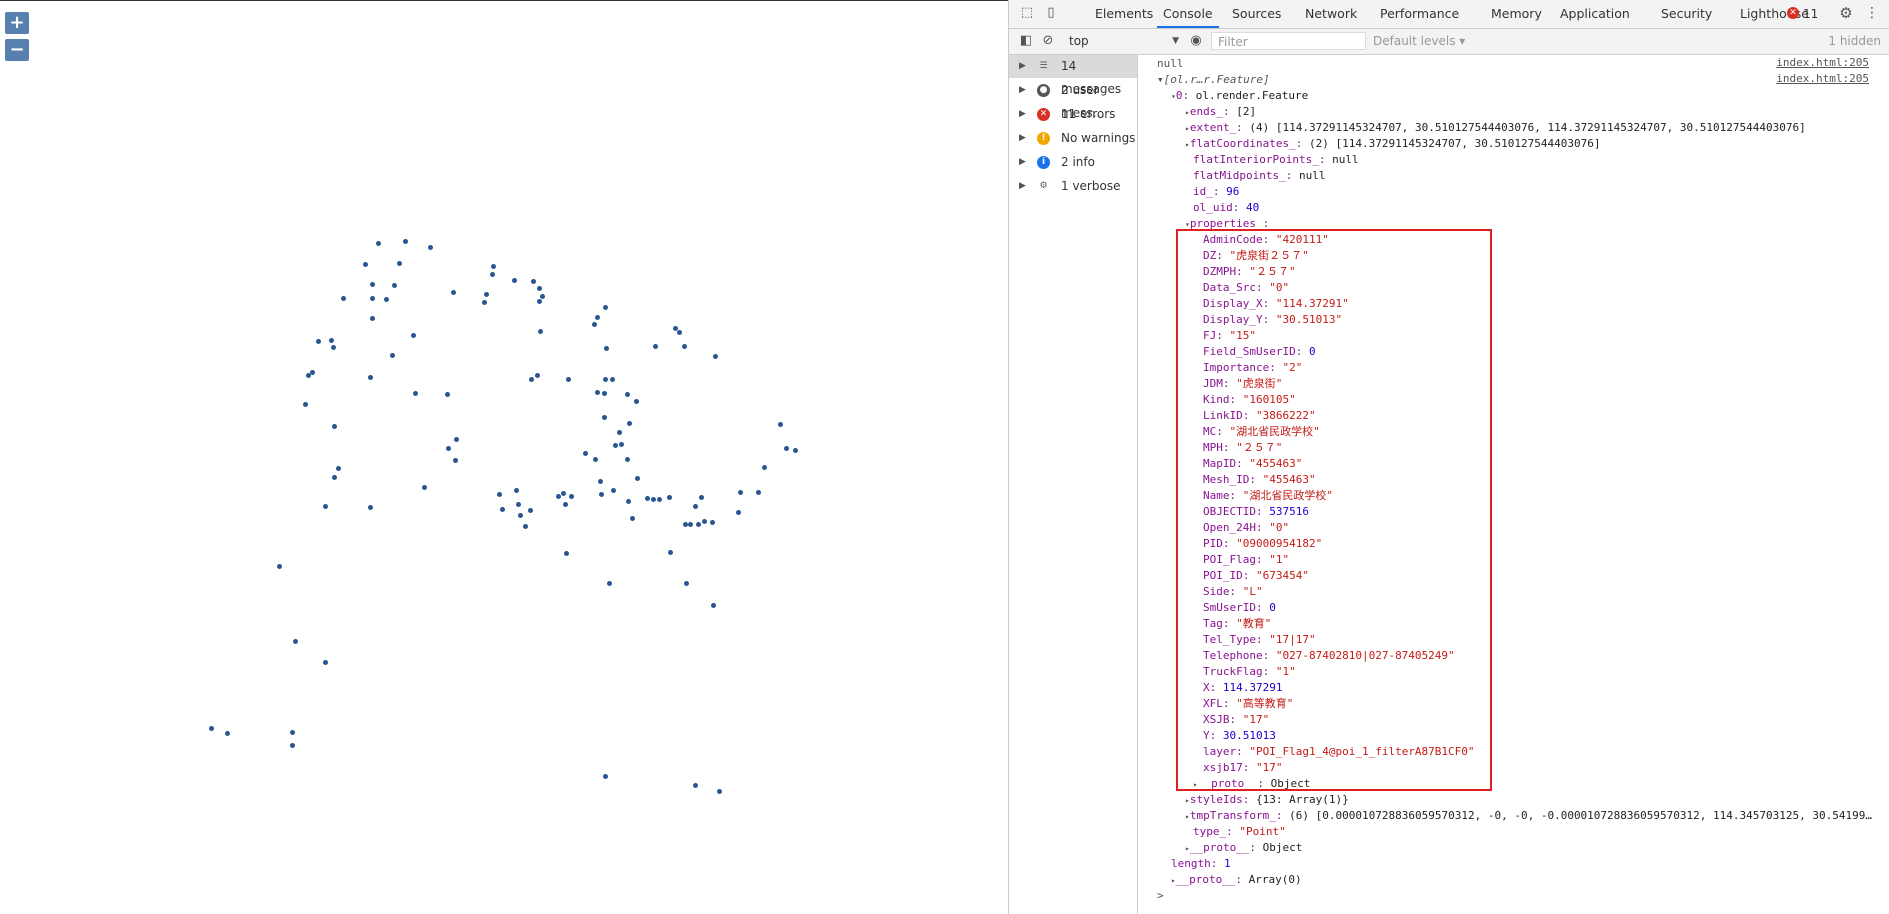 The height and width of the screenshot is (914, 1889). What do you see at coordinates (1288, 41) in the screenshot?
I see `filter-input: Filter` at bounding box center [1288, 41].